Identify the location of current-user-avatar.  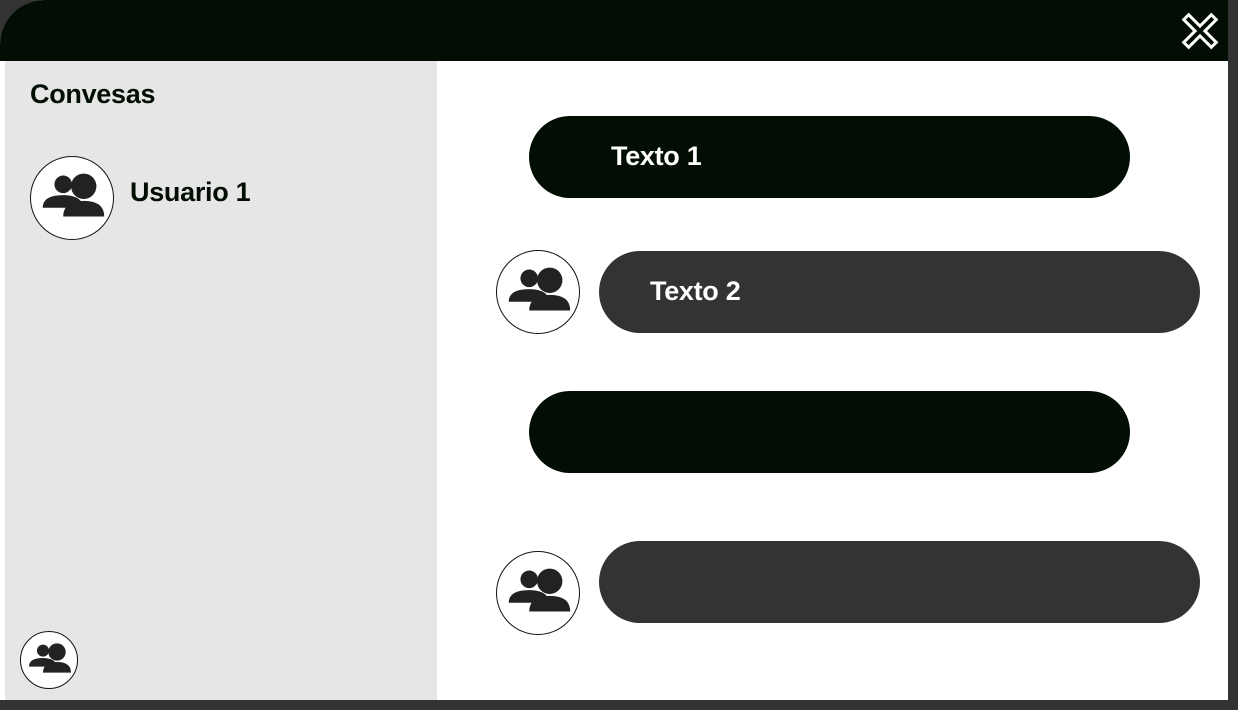
(49, 660).